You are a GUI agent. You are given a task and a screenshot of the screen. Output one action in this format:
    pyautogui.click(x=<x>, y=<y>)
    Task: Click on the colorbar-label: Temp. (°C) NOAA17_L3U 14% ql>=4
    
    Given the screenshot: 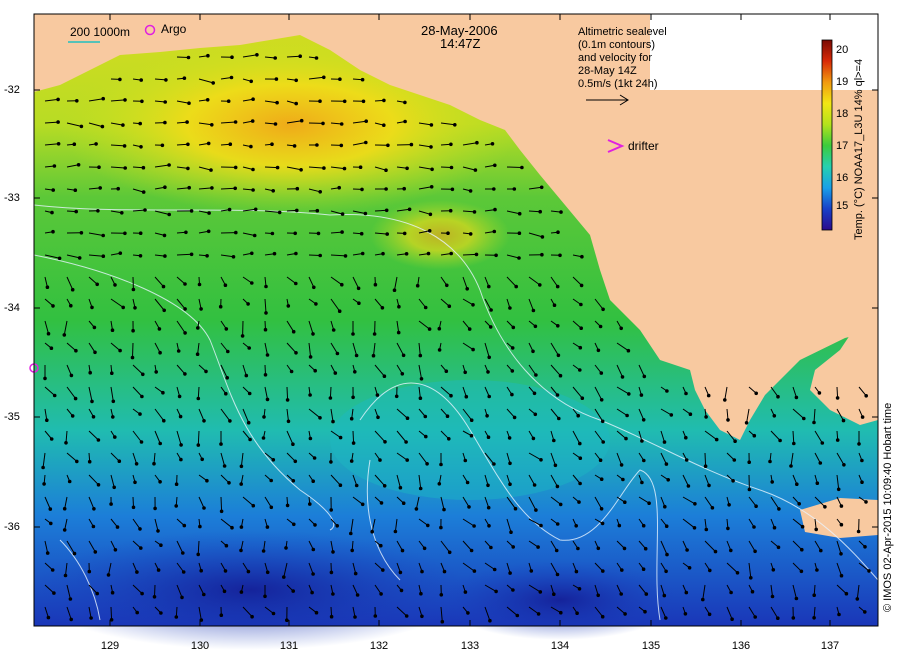 What is the action you would take?
    pyautogui.click(x=859, y=149)
    